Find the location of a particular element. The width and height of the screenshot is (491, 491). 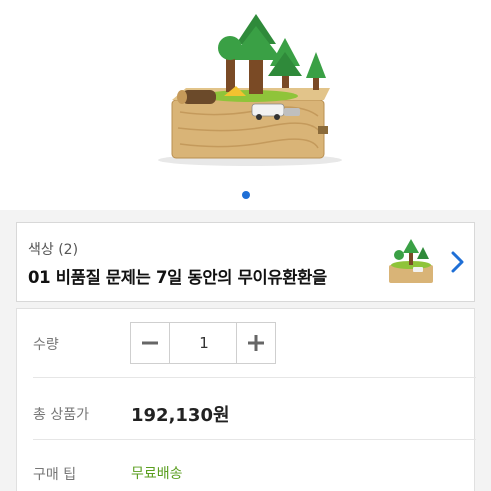

carousel-indicator is located at coordinates (245, 191).